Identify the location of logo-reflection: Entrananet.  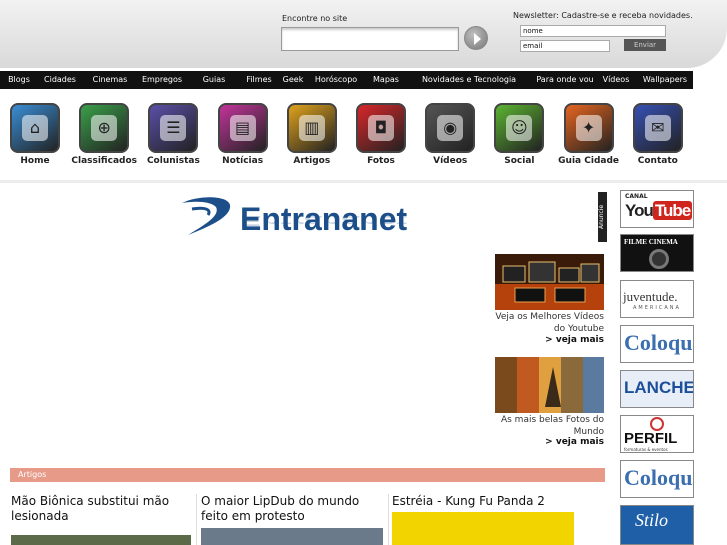
(324, 220).